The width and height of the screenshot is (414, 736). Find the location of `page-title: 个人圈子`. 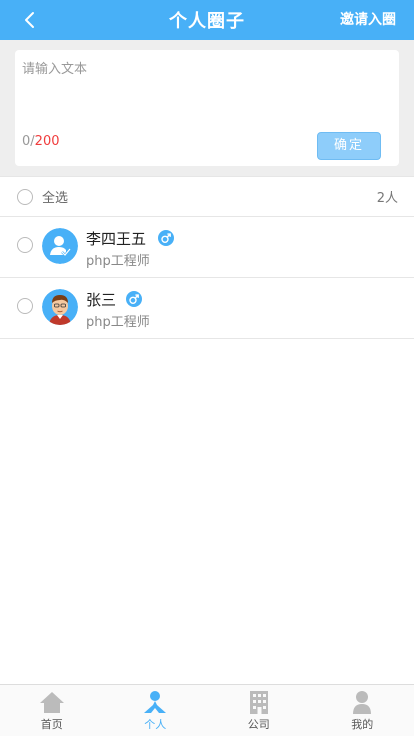

page-title: 个人圈子 is located at coordinates (207, 21).